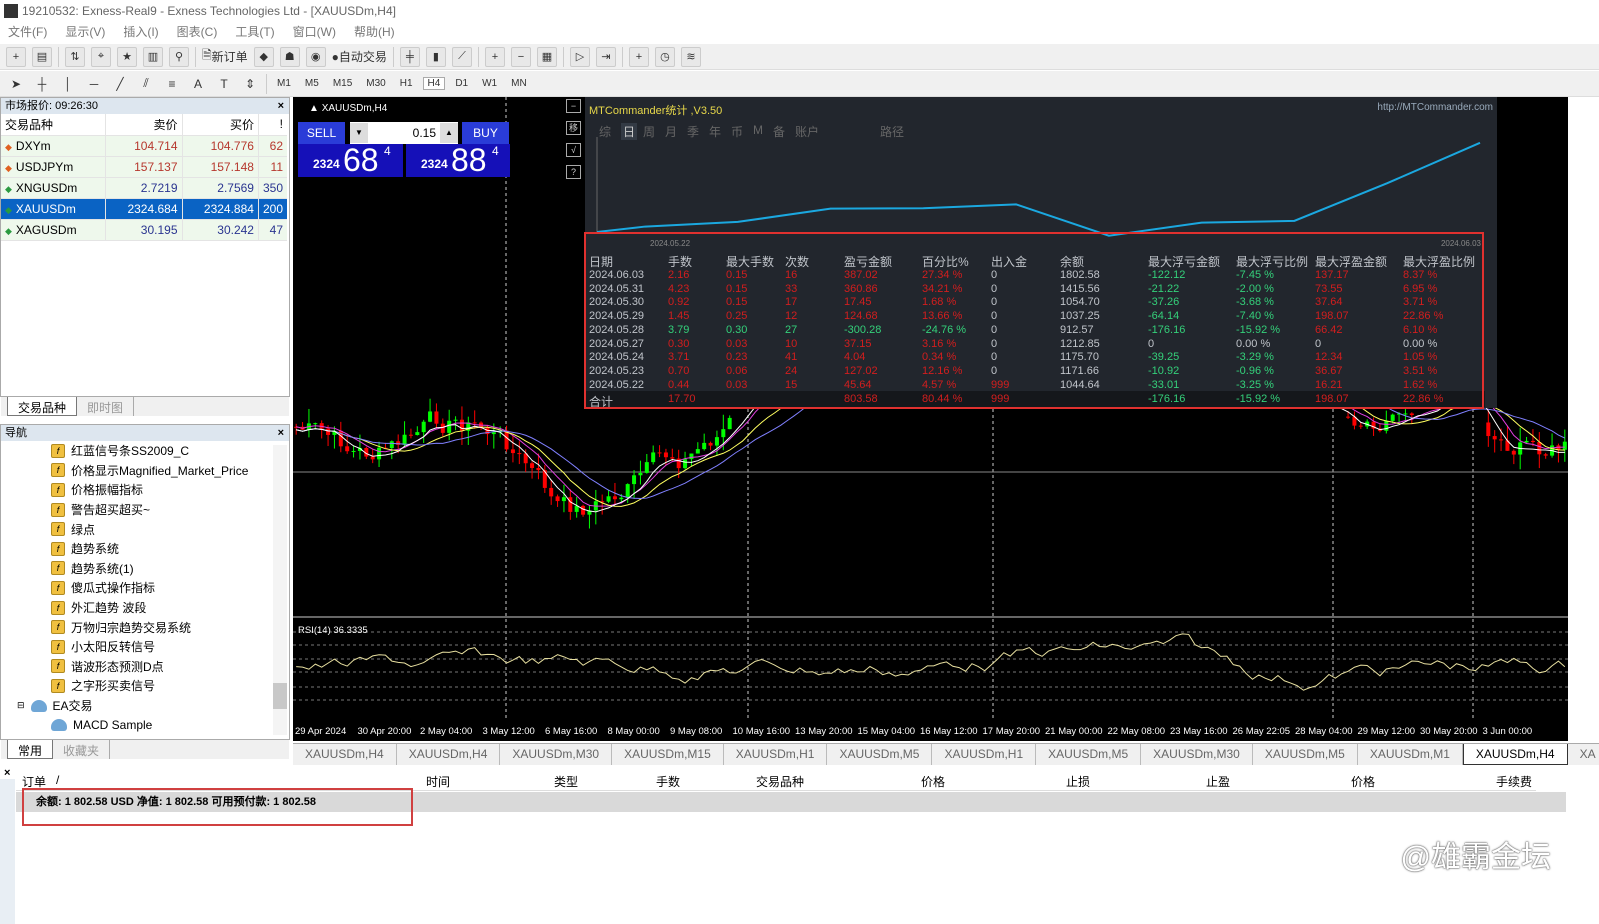 This screenshot has width=1599, height=924. I want to click on channel-icon: ⫽, so click(146, 84).